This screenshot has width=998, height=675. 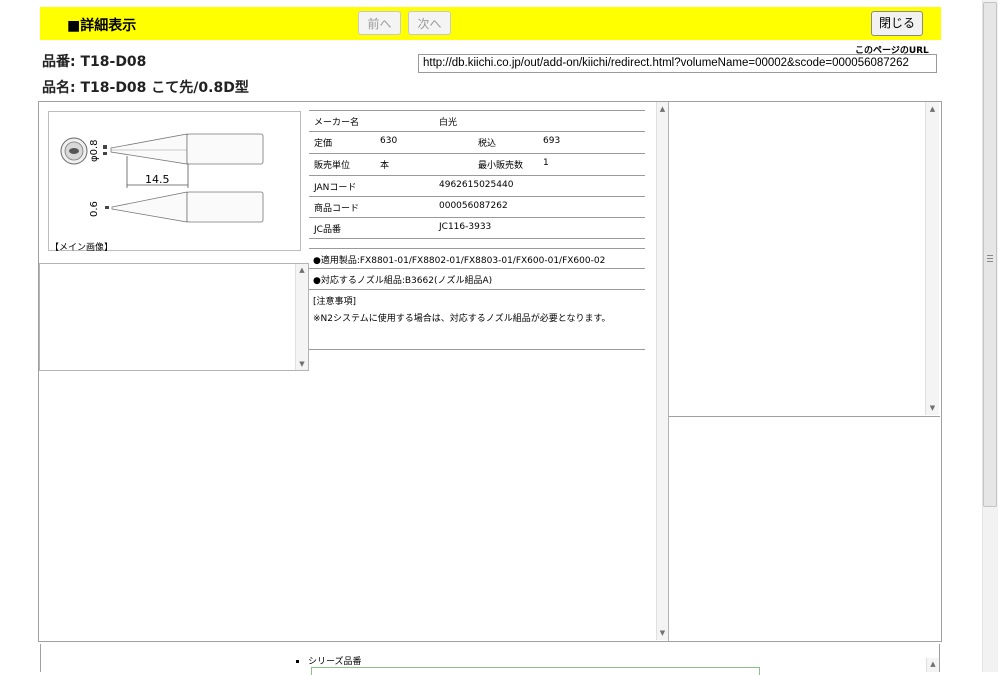 What do you see at coordinates (335, 662) in the screenshot?
I see `series-label: シリーズ品番` at bounding box center [335, 662].